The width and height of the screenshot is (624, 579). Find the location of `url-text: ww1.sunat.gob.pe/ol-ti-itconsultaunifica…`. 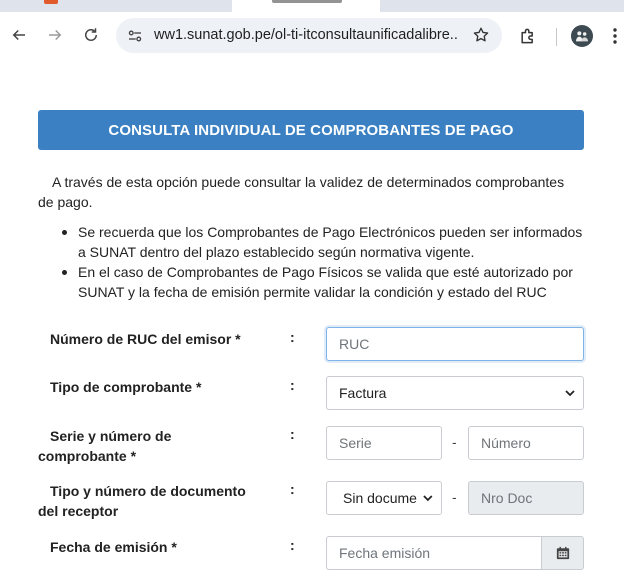

url-text: ww1.sunat.gob.pe/ol-ti-itconsultaunifica… is located at coordinates (306, 35).